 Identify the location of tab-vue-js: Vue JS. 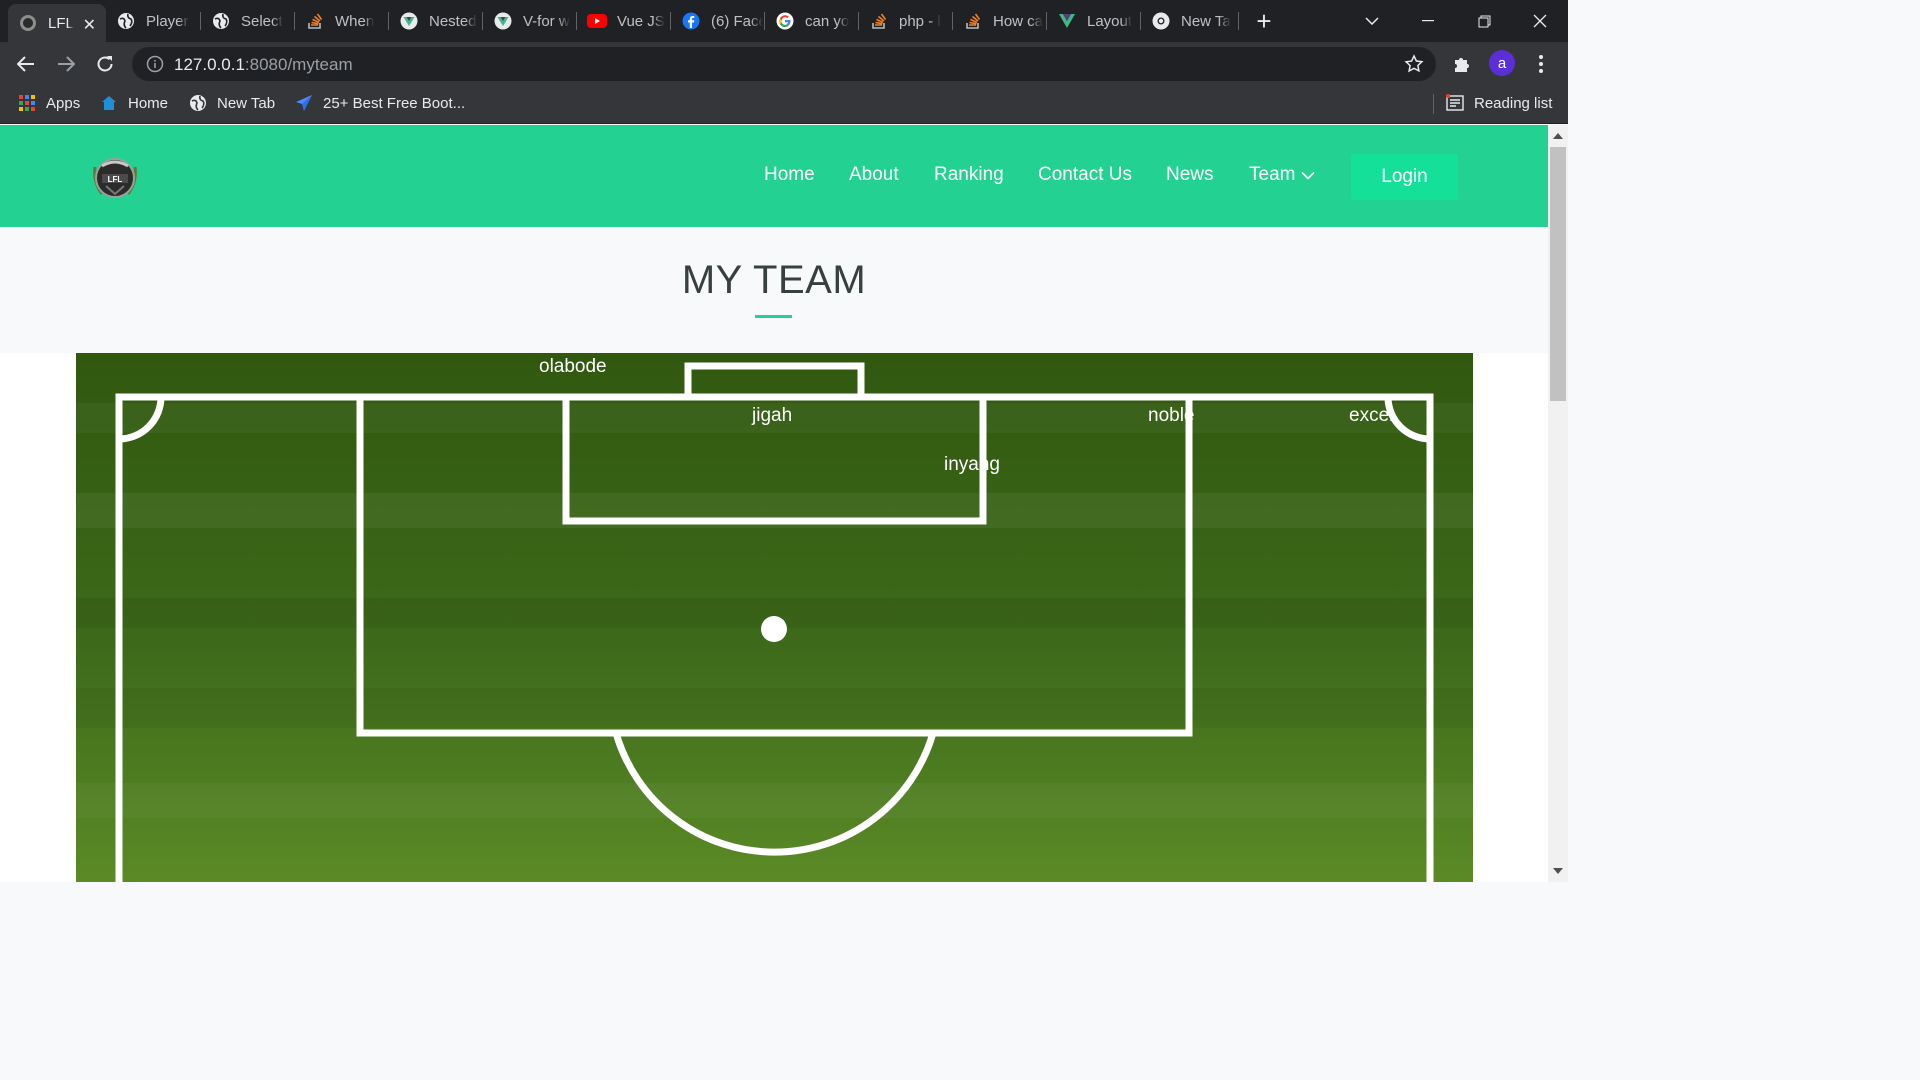
(623, 21).